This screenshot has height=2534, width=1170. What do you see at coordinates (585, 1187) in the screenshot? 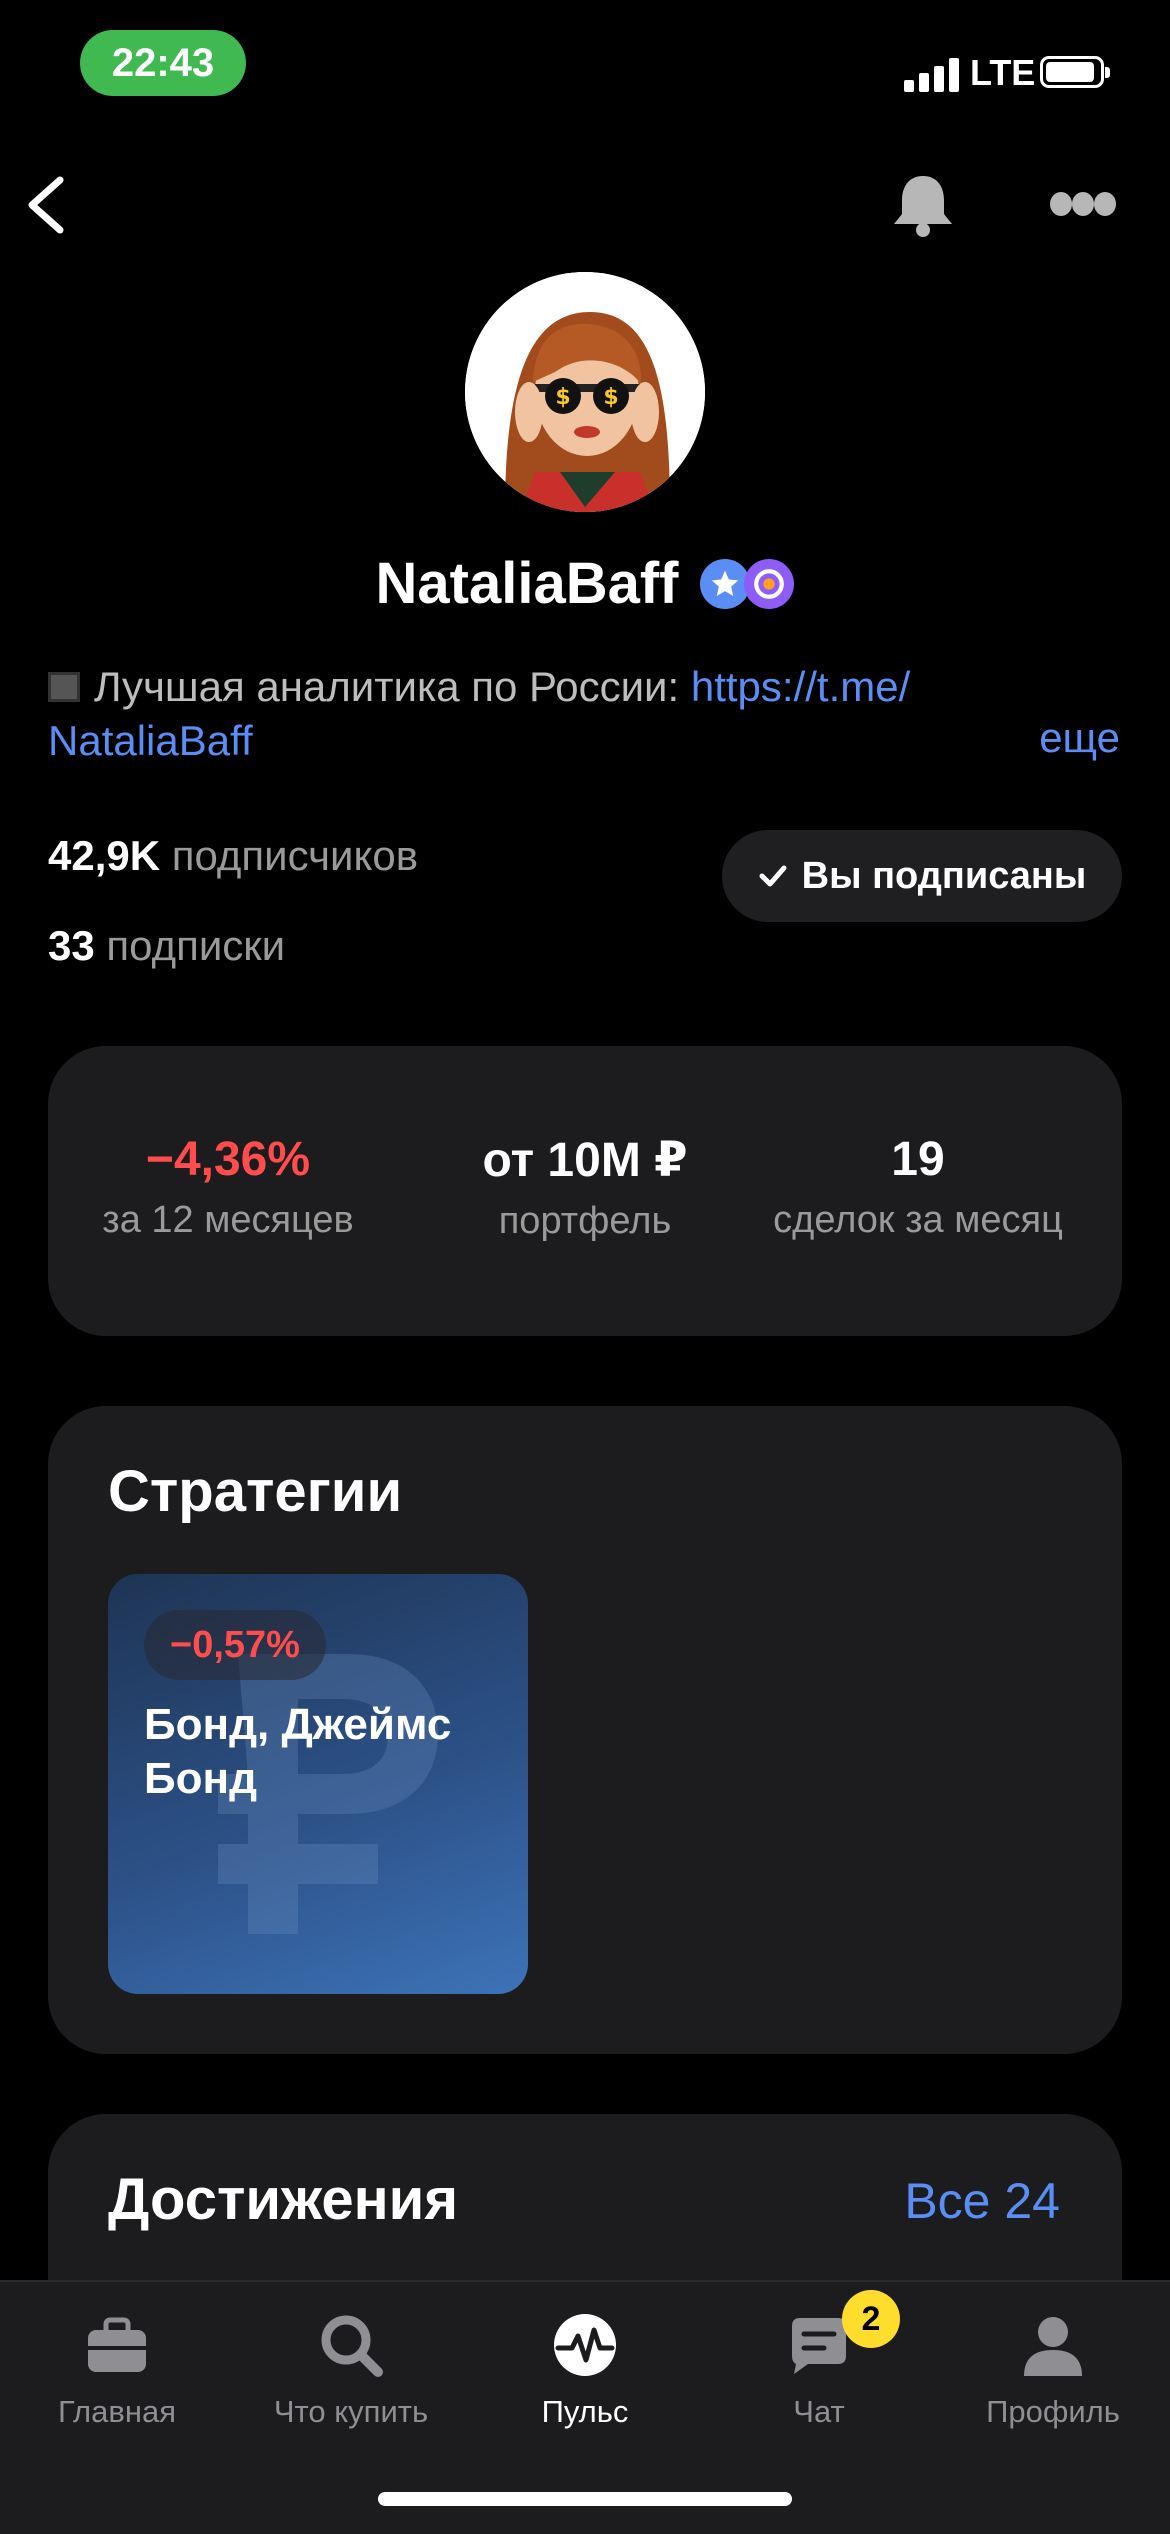
I see `stat-portfolio: от 10М ₽ портфель` at bounding box center [585, 1187].